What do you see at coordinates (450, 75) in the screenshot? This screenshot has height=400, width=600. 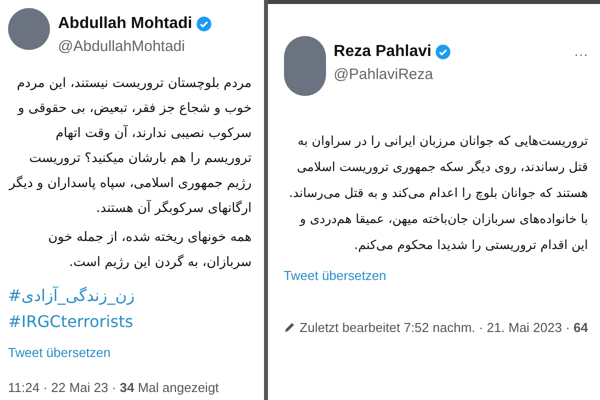 I see `user-handle: @PahlaviReza` at bounding box center [450, 75].